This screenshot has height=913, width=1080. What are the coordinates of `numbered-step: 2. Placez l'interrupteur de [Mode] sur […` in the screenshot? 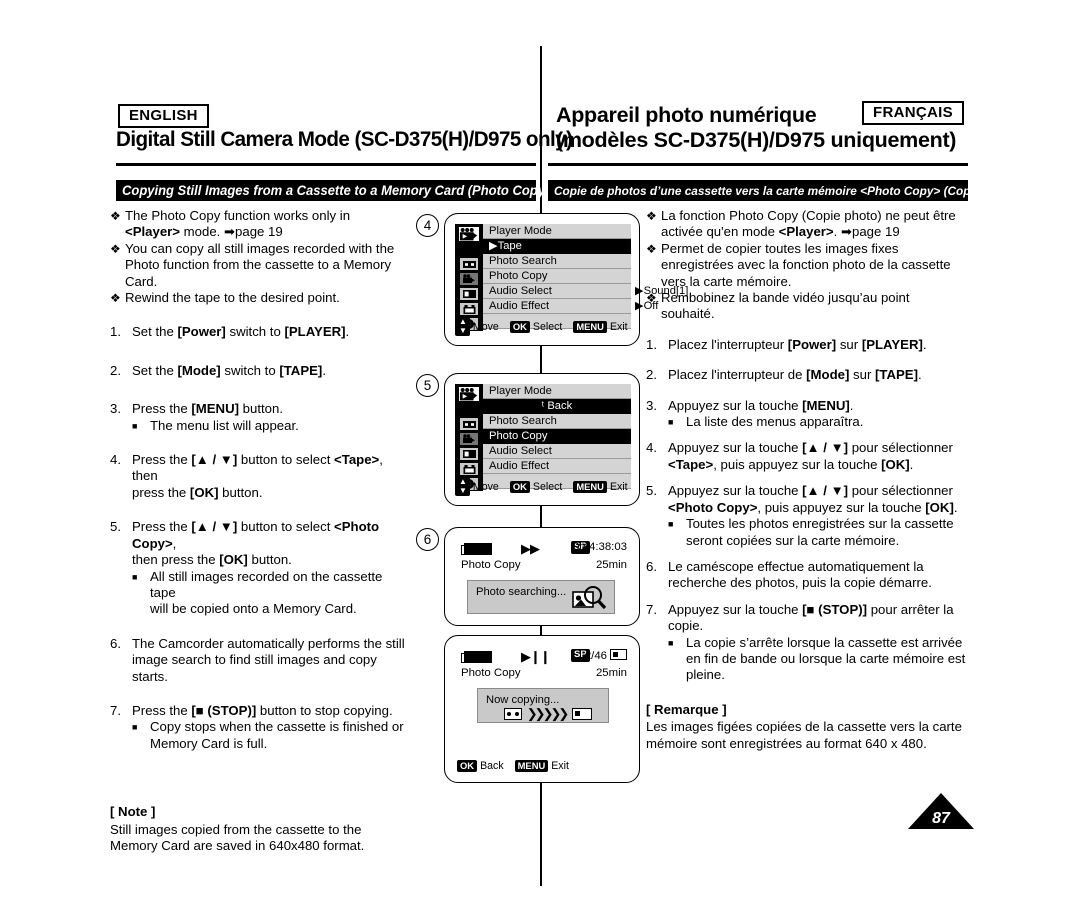 It's located at (811, 375).